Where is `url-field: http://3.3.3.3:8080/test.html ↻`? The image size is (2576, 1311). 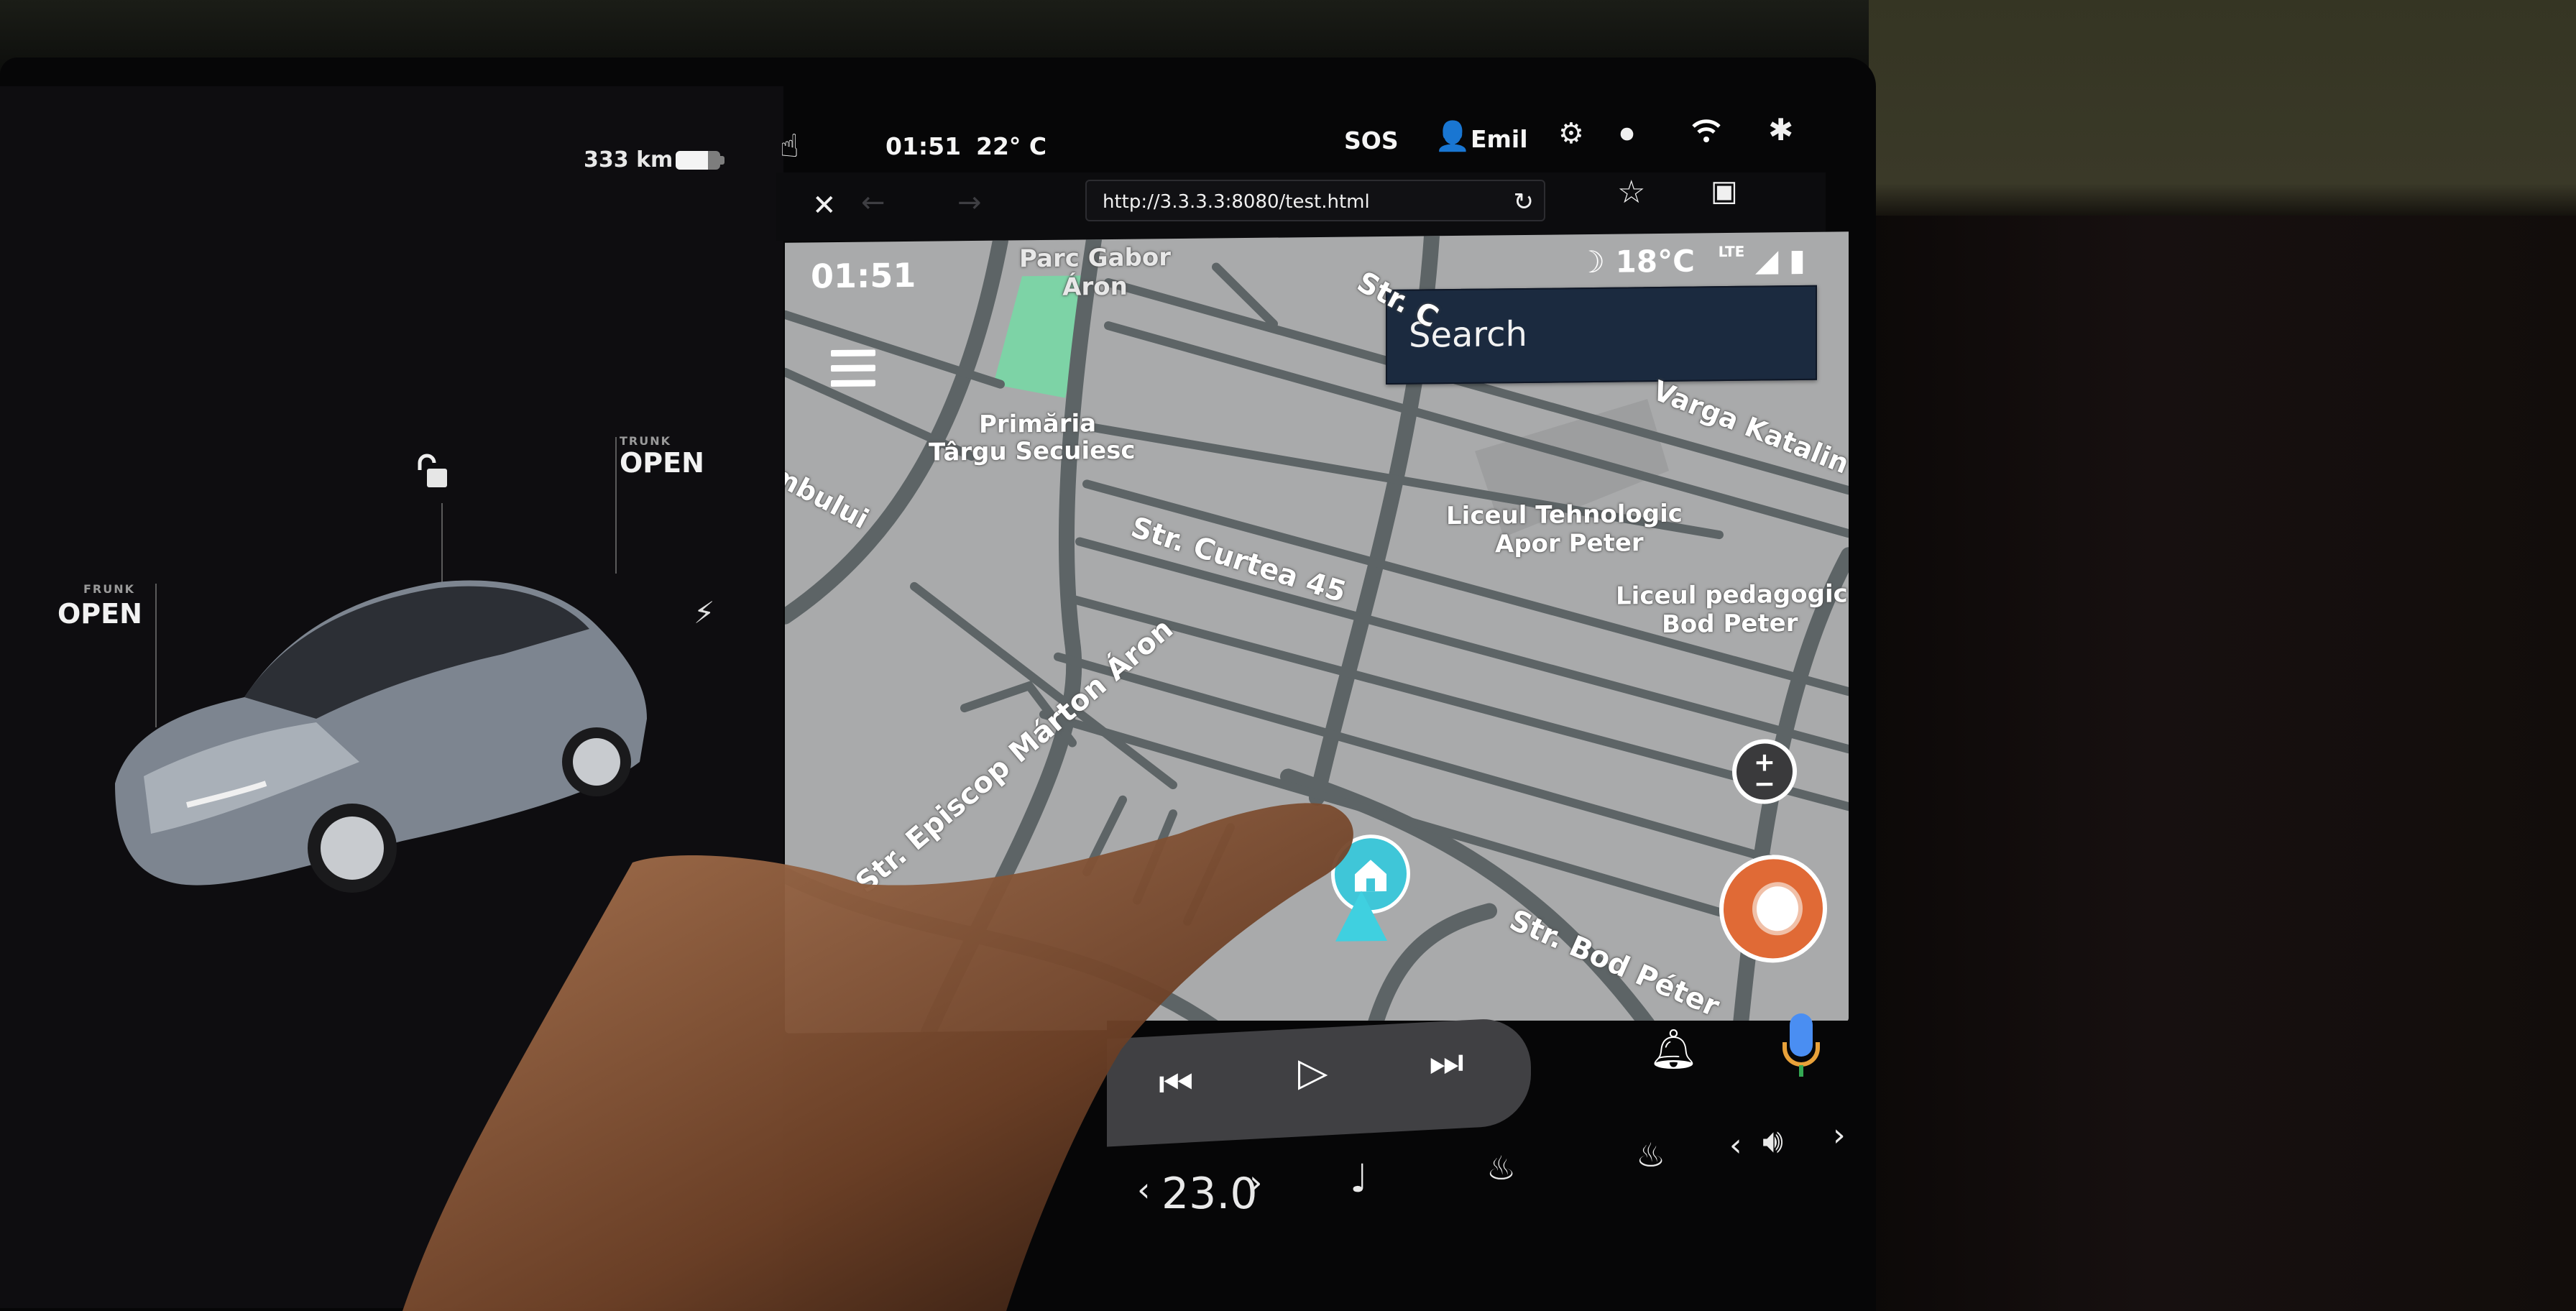
url-field: http://3.3.3.3:8080/test.html ↻ is located at coordinates (1315, 200).